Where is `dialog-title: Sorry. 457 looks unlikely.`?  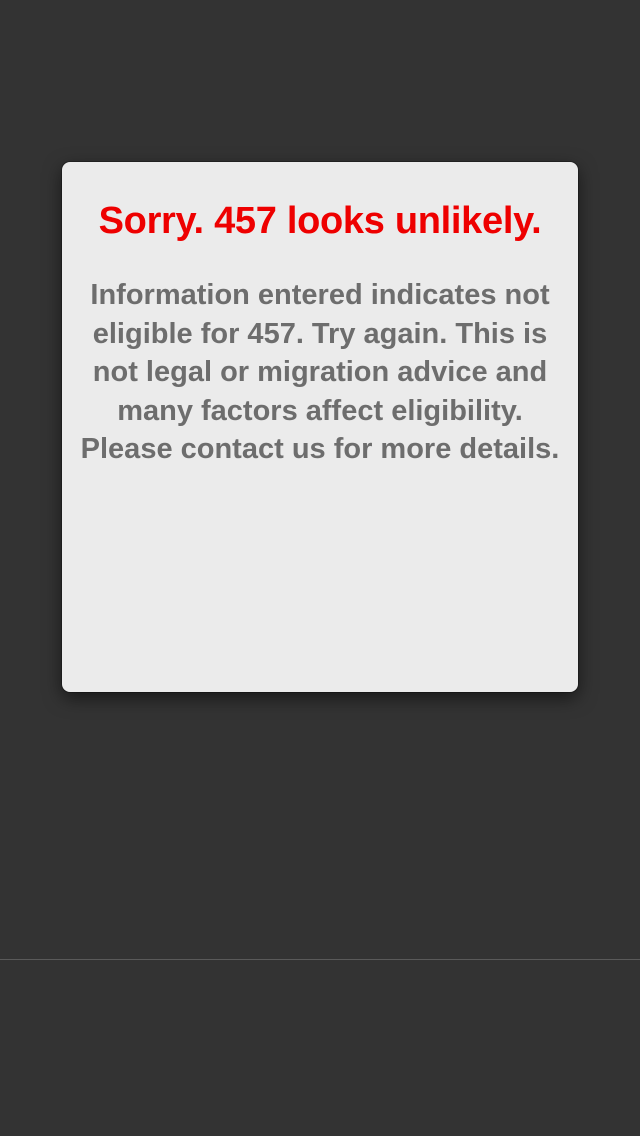 dialog-title: Sorry. 457 looks unlikely. is located at coordinates (320, 221).